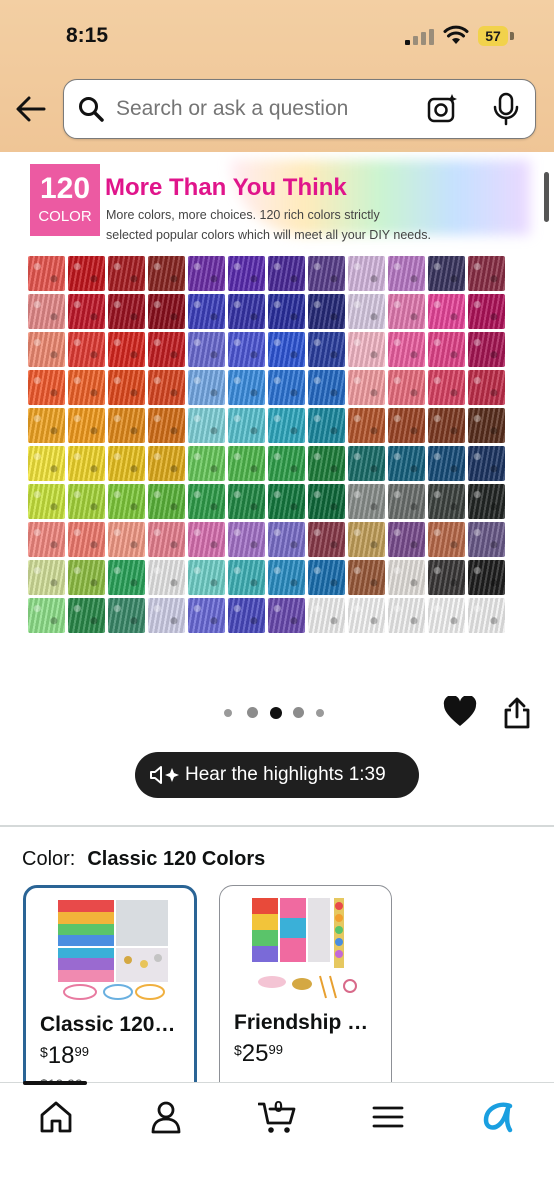 The height and width of the screenshot is (1200, 554). What do you see at coordinates (285, 774) in the screenshot?
I see `highlights-label: Hear the highlights 1:39` at bounding box center [285, 774].